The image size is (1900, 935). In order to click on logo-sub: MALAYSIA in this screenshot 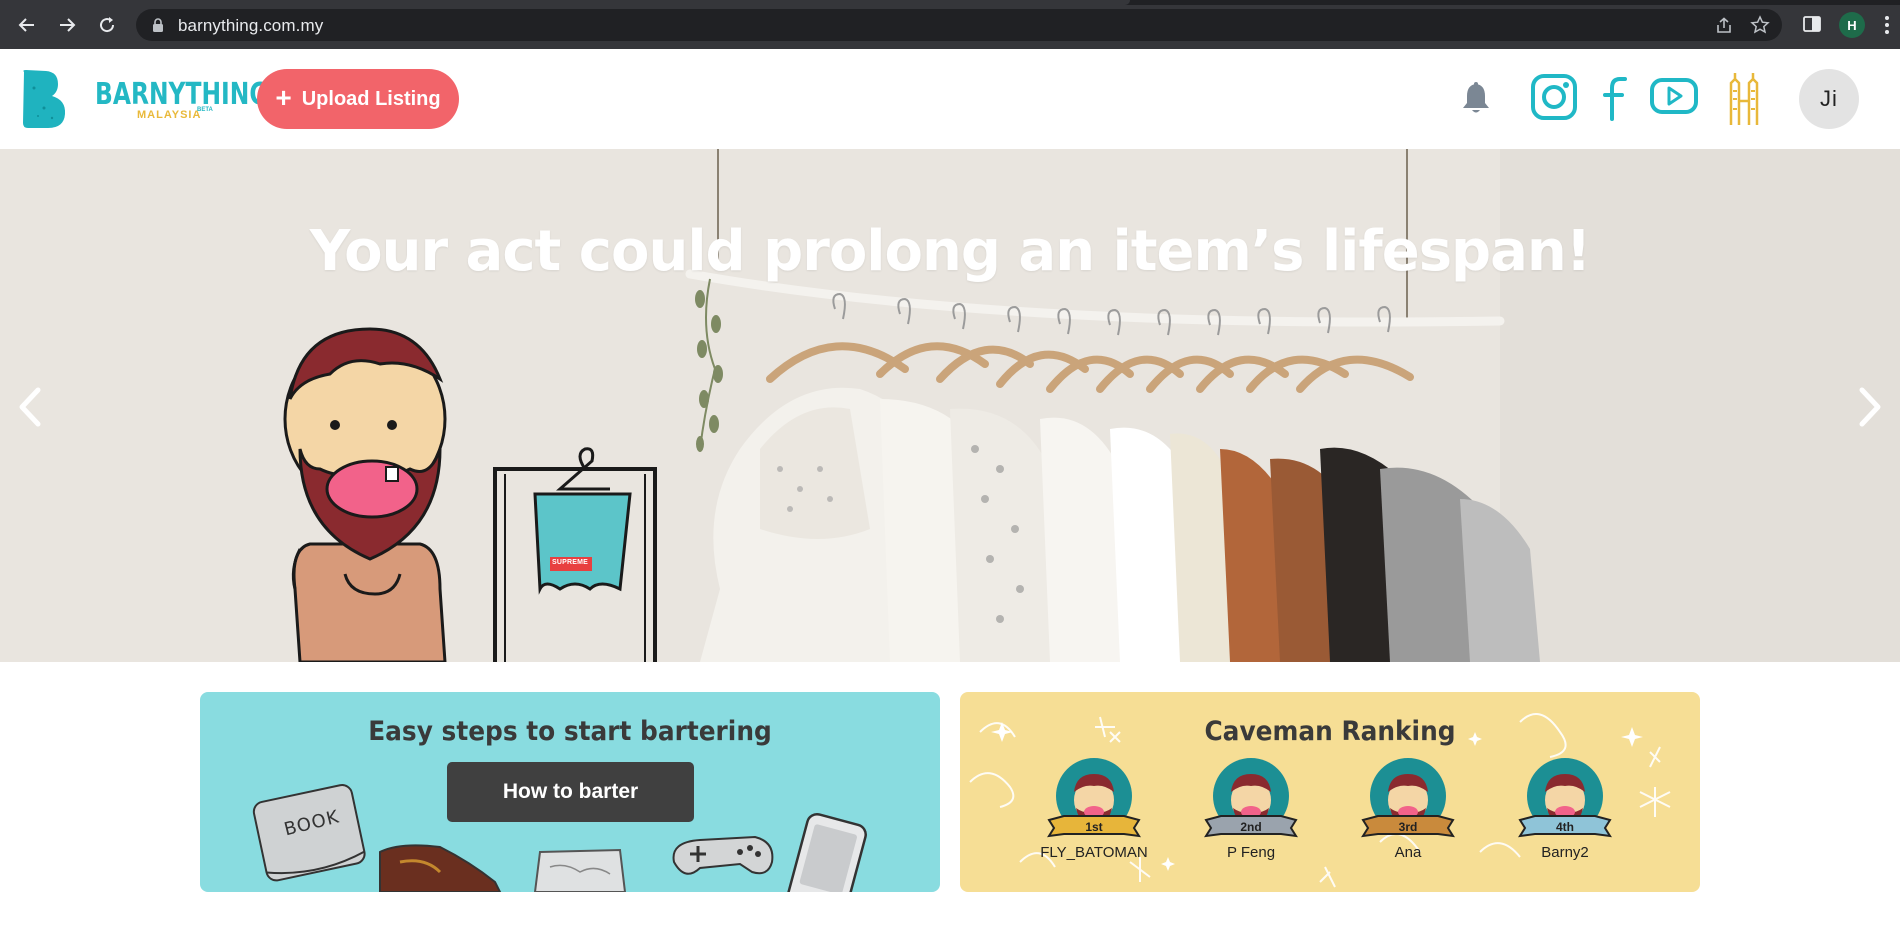, I will do `click(169, 115)`.